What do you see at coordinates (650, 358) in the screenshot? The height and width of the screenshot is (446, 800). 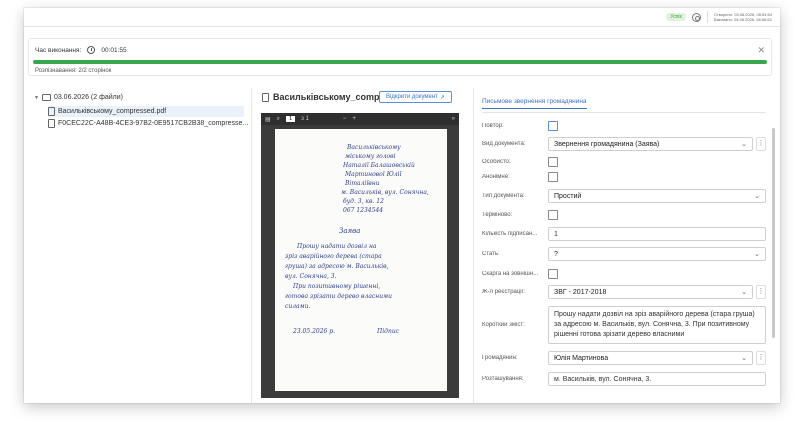 I see `citizen-select: Юлія Мартинова ⌄` at bounding box center [650, 358].